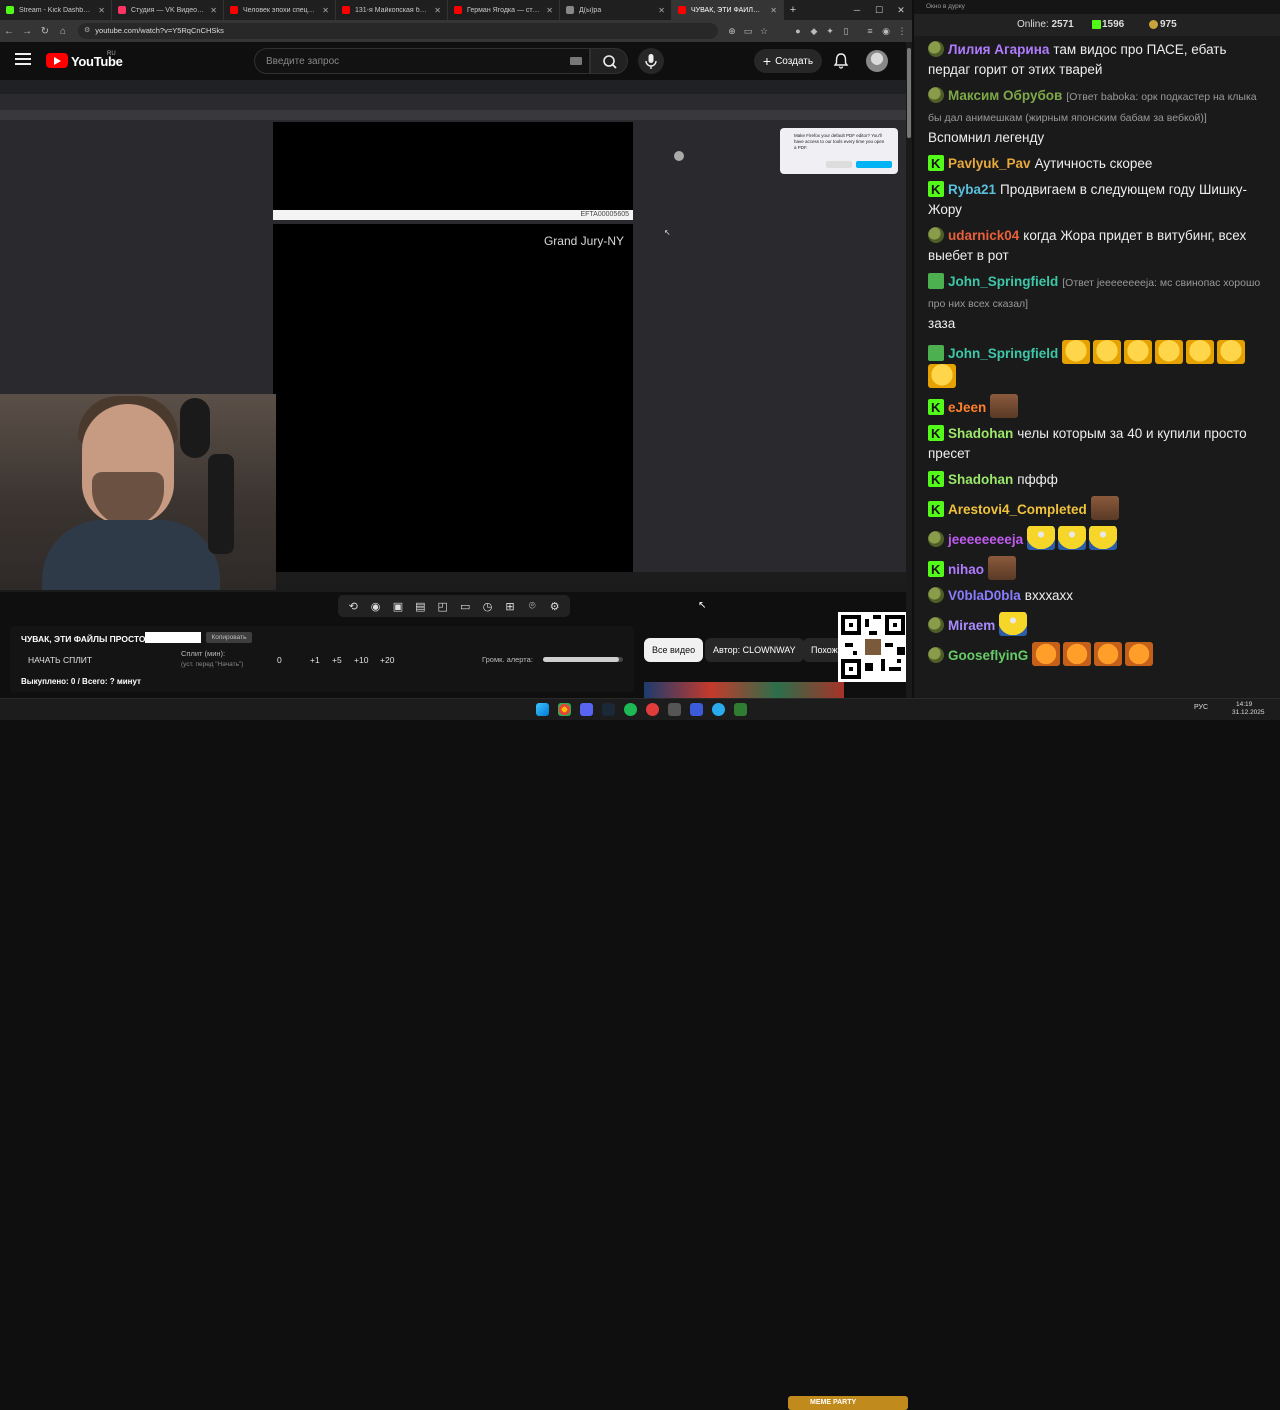  What do you see at coordinates (936, 49) in the screenshot?
I see `pepe-badge-icon` at bounding box center [936, 49].